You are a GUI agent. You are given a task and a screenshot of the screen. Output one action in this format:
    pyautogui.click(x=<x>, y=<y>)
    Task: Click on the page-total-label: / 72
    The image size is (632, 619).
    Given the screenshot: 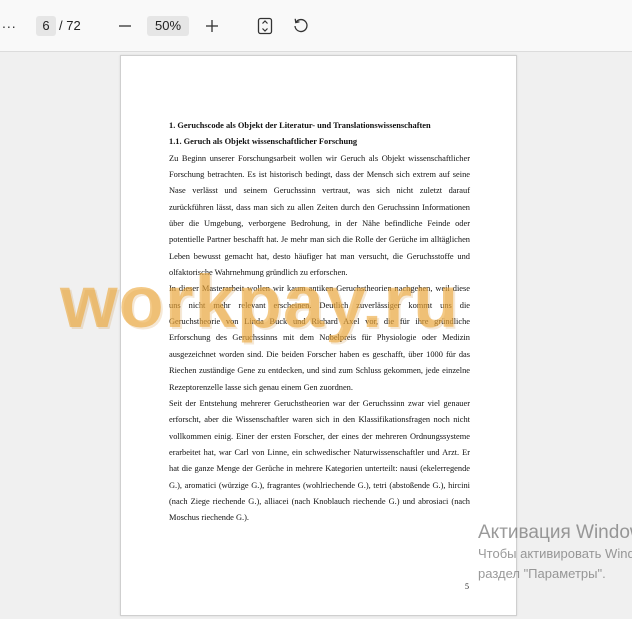 What is the action you would take?
    pyautogui.click(x=70, y=25)
    